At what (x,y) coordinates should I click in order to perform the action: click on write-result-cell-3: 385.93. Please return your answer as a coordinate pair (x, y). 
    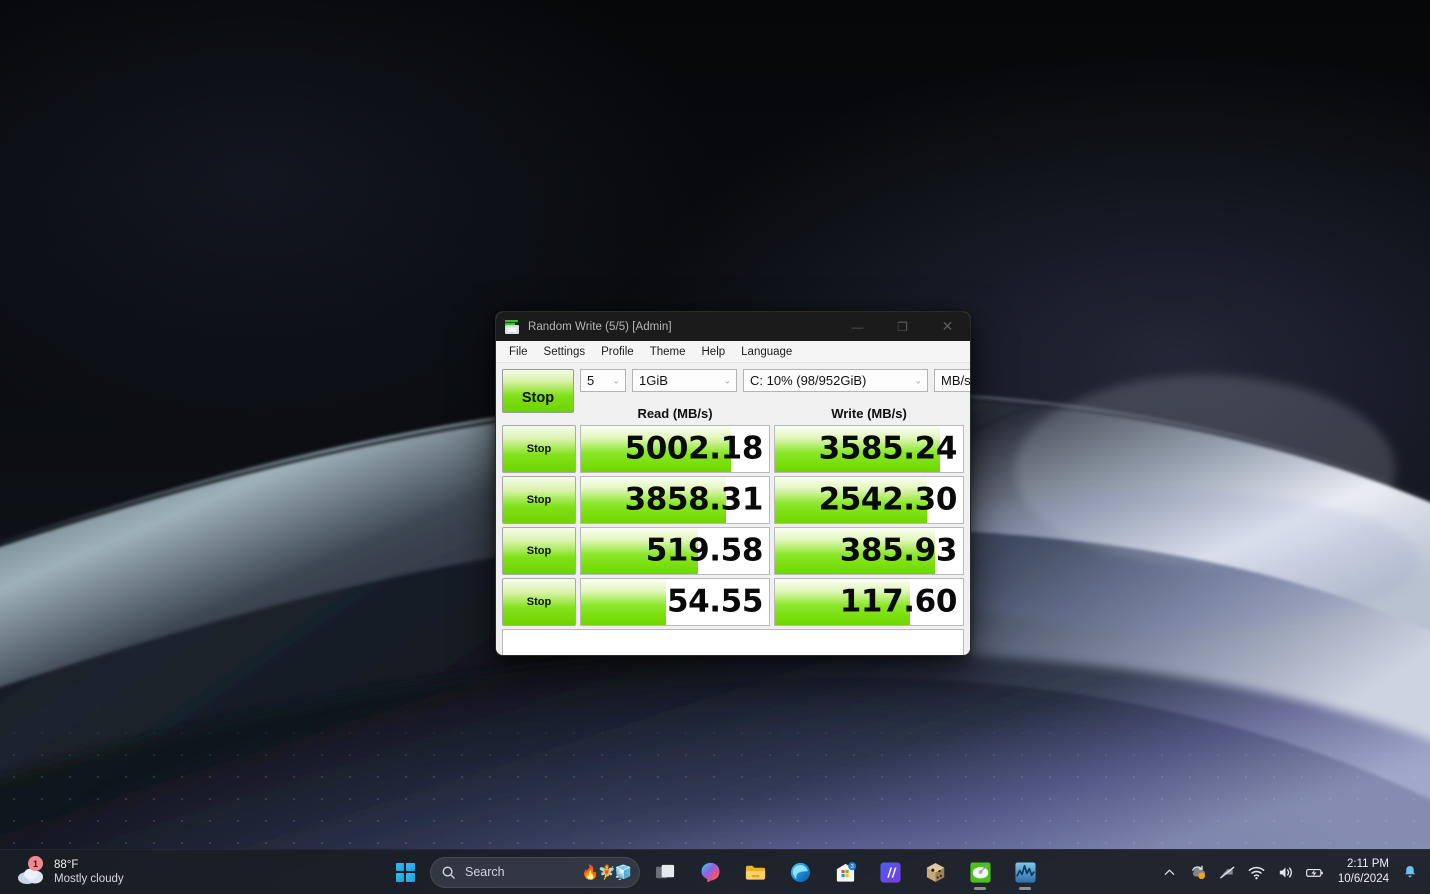
    Looking at the image, I should click on (869, 551).